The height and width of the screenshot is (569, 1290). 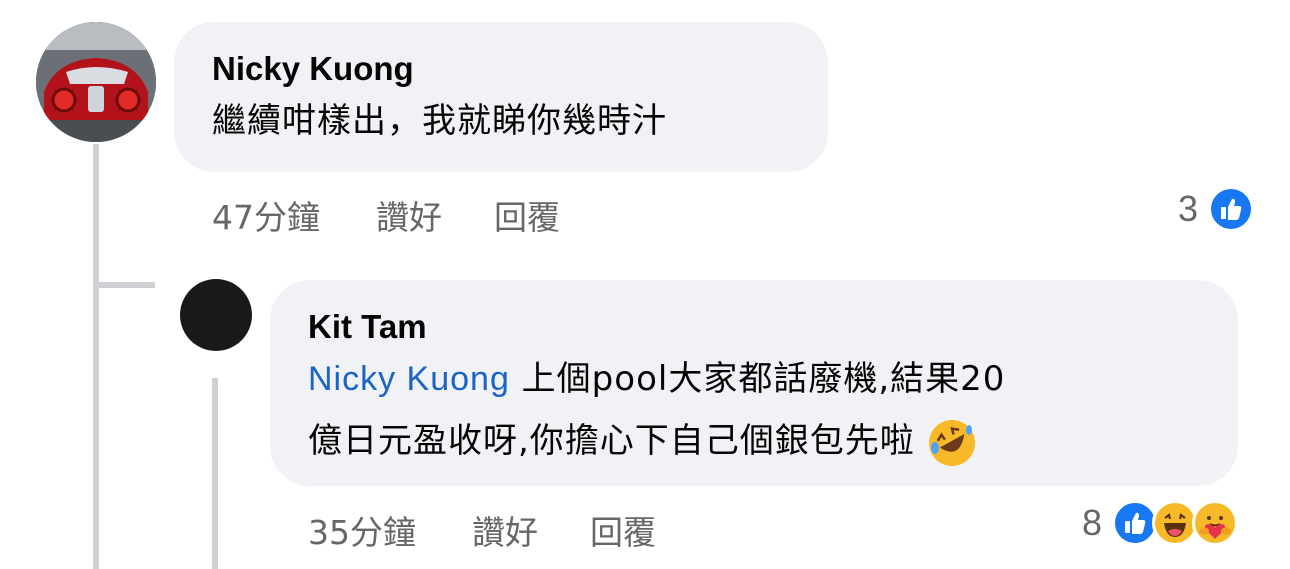 What do you see at coordinates (1215, 523) in the screenshot?
I see `care-icon` at bounding box center [1215, 523].